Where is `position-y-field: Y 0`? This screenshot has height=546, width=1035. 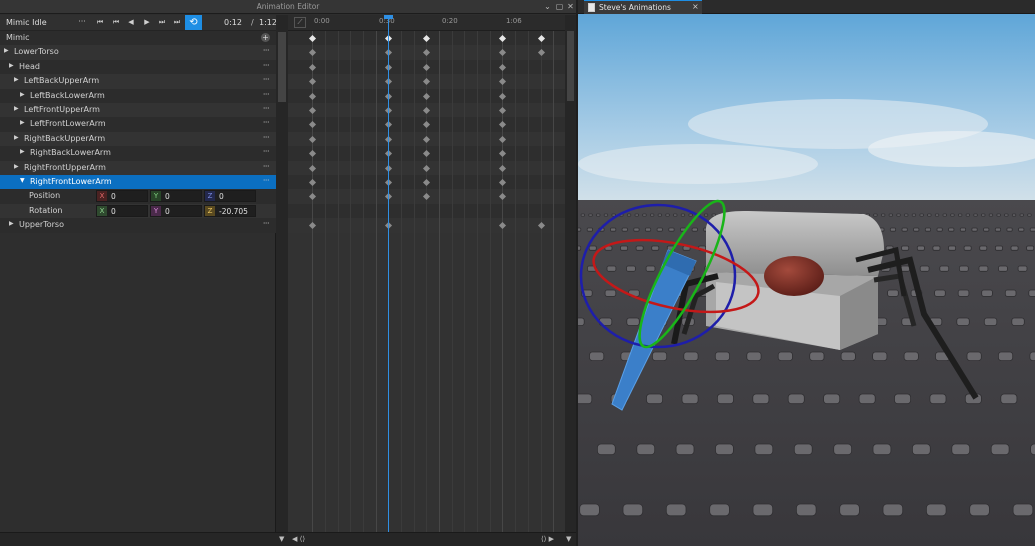
position-y-field: Y 0 is located at coordinates (176, 196).